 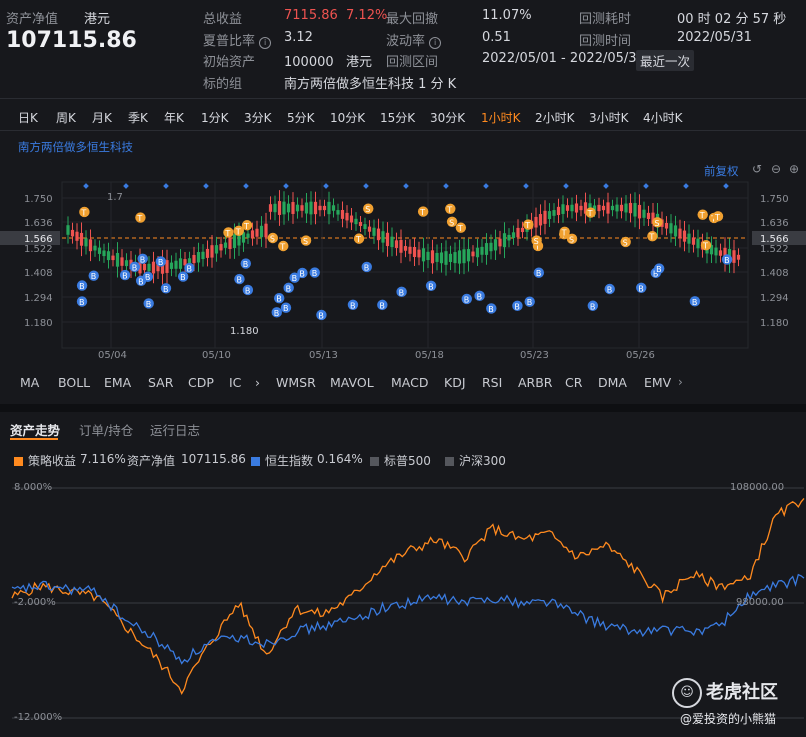 What do you see at coordinates (102, 117) in the screenshot?
I see `timeframe-2: 月K` at bounding box center [102, 117].